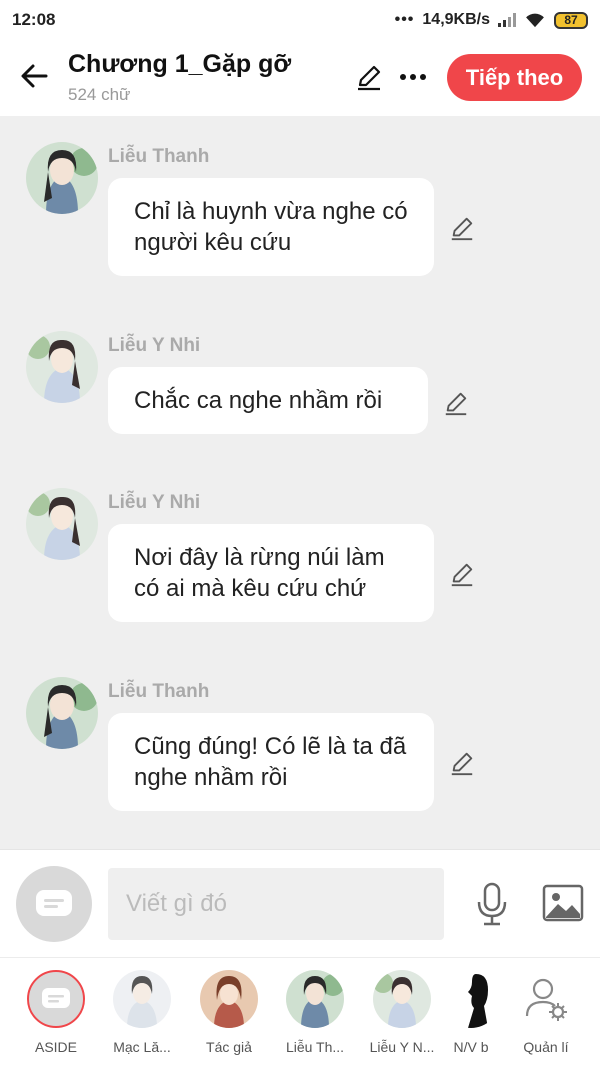  Describe the element at coordinates (507, 20) in the screenshot. I see `signal-icon` at that location.